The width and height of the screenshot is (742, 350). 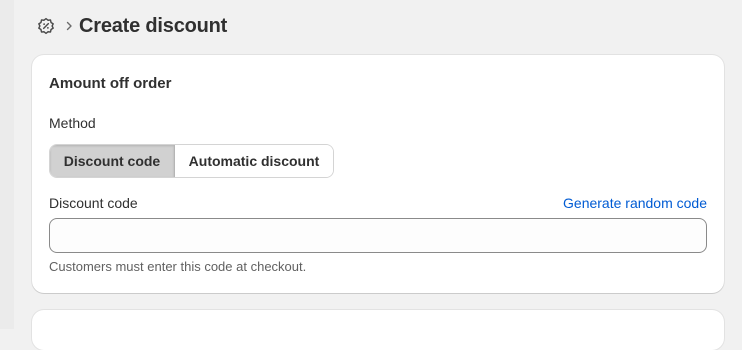 What do you see at coordinates (254, 161) in the screenshot?
I see `automatic-discount-option: Automatic discount` at bounding box center [254, 161].